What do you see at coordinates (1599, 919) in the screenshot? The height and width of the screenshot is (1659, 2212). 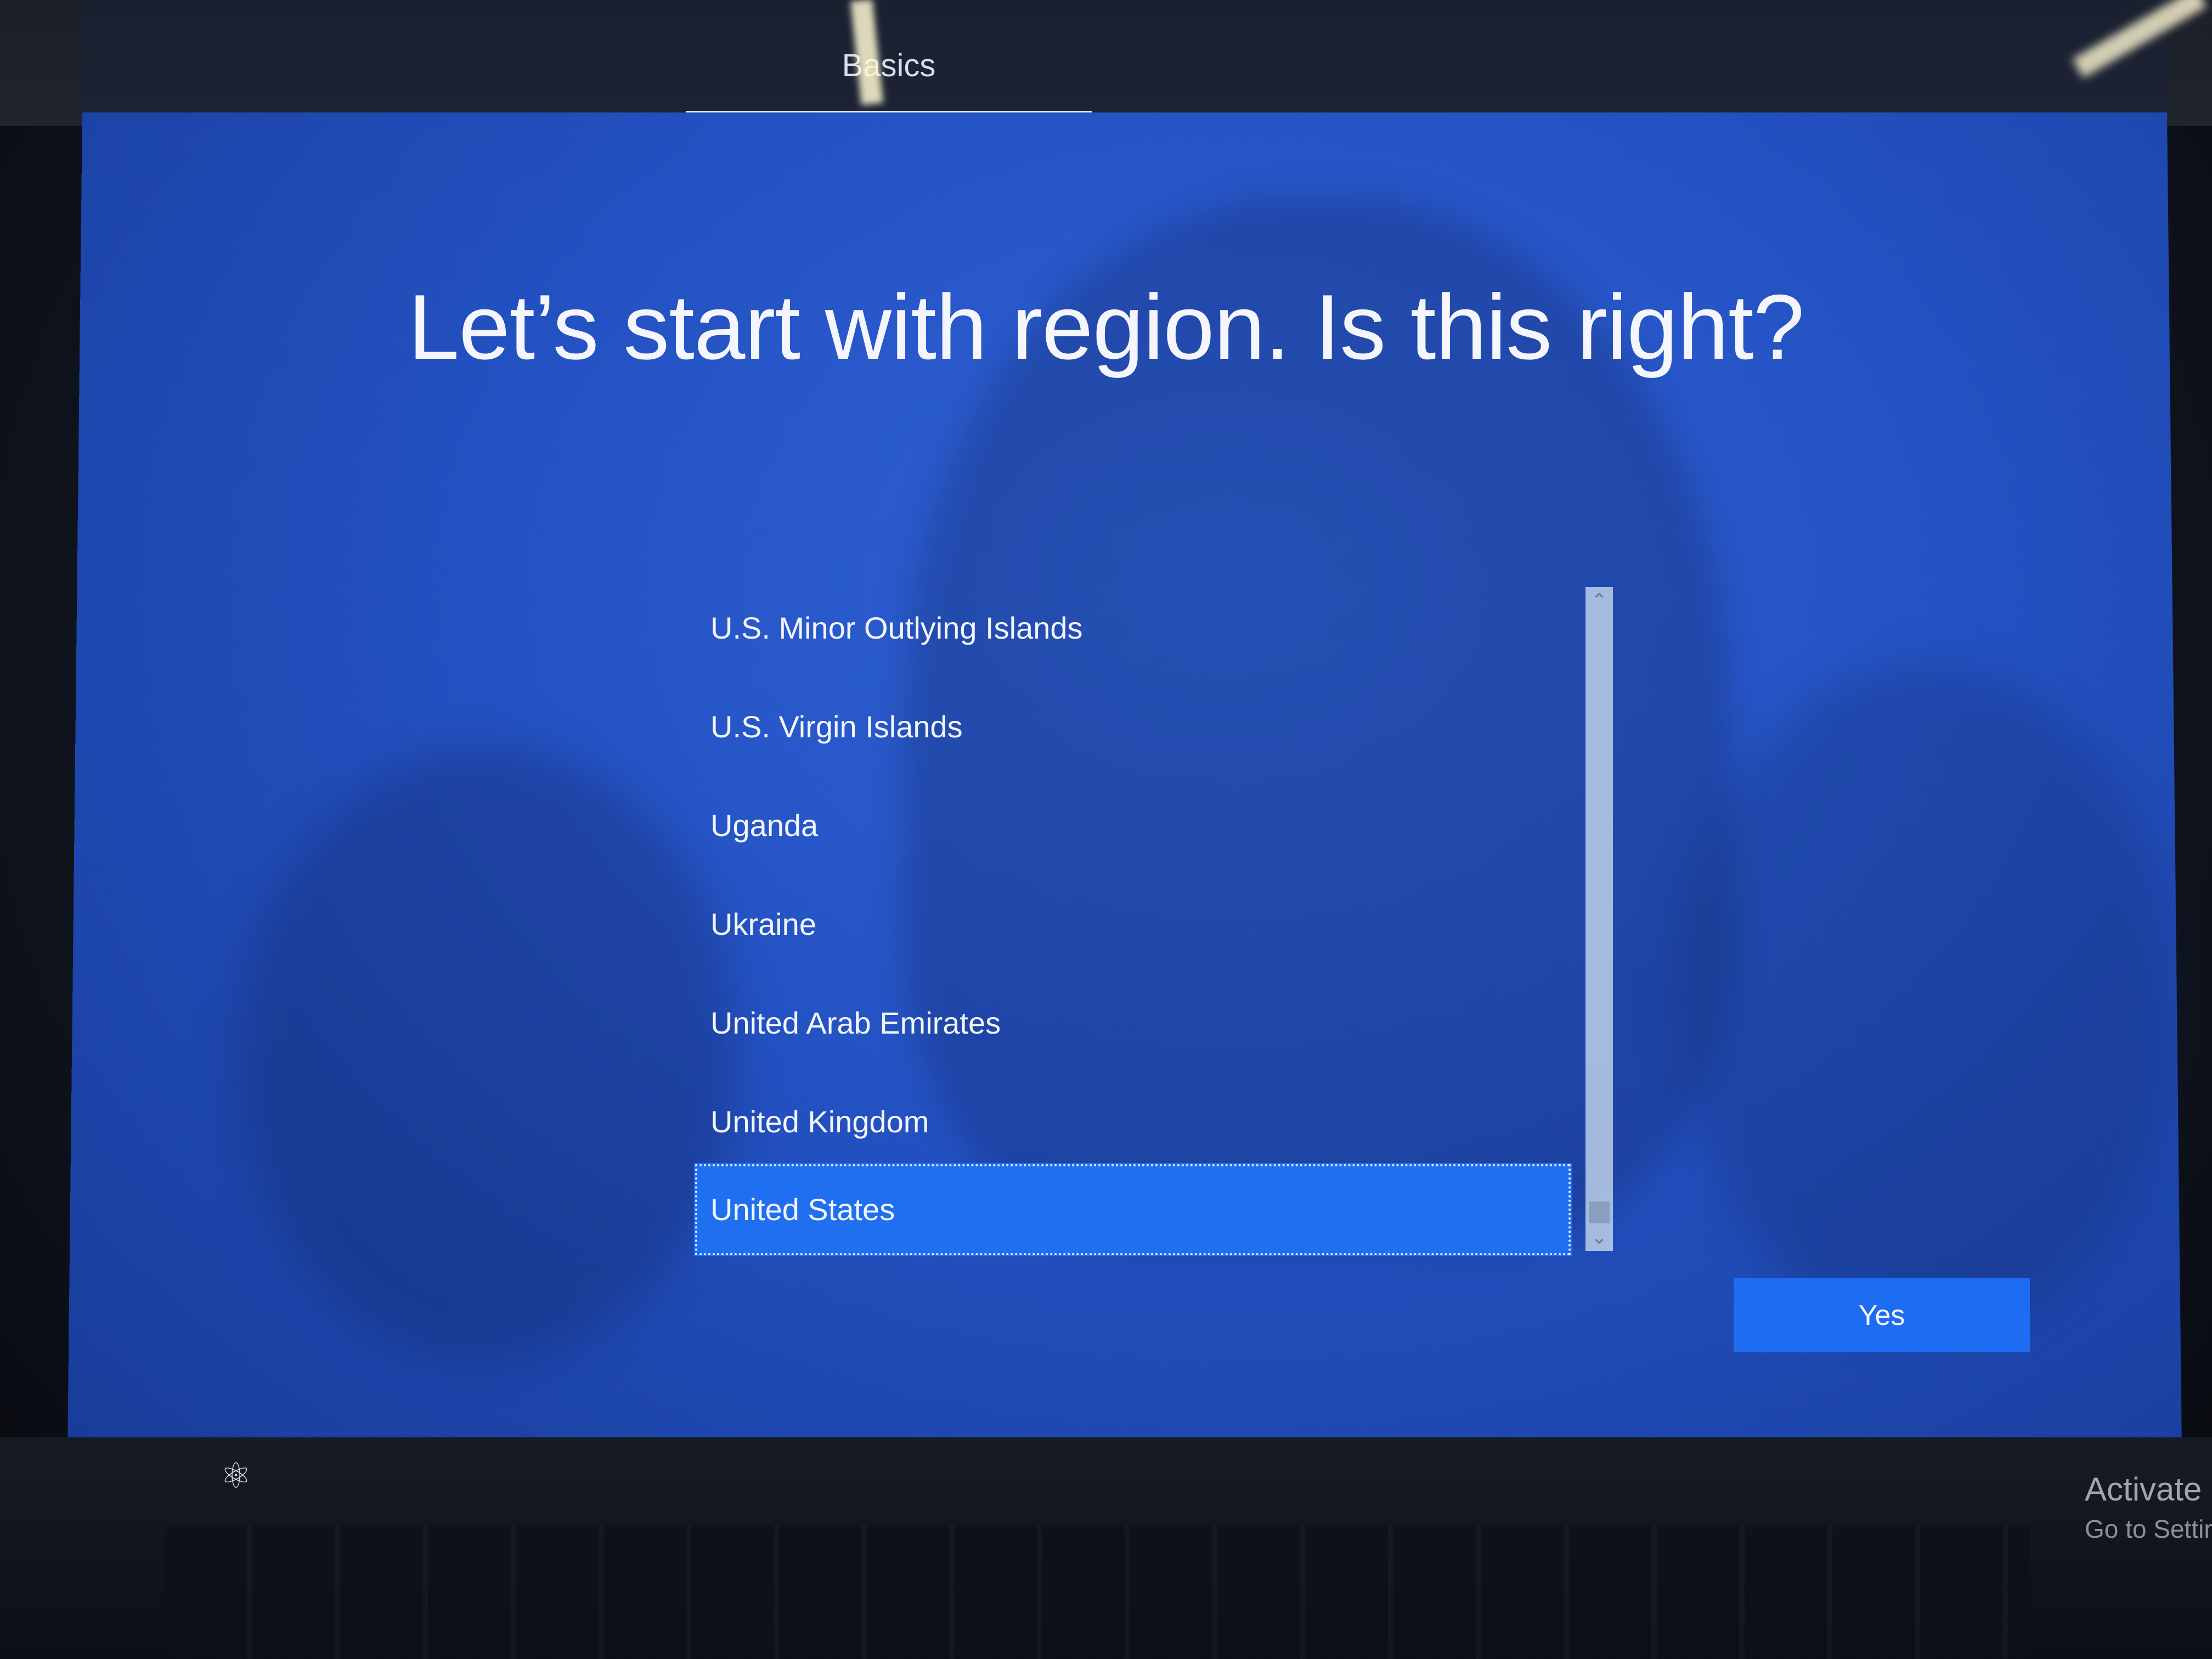 I see `region-list-scrollbar: ⌃ ⌄` at bounding box center [1599, 919].